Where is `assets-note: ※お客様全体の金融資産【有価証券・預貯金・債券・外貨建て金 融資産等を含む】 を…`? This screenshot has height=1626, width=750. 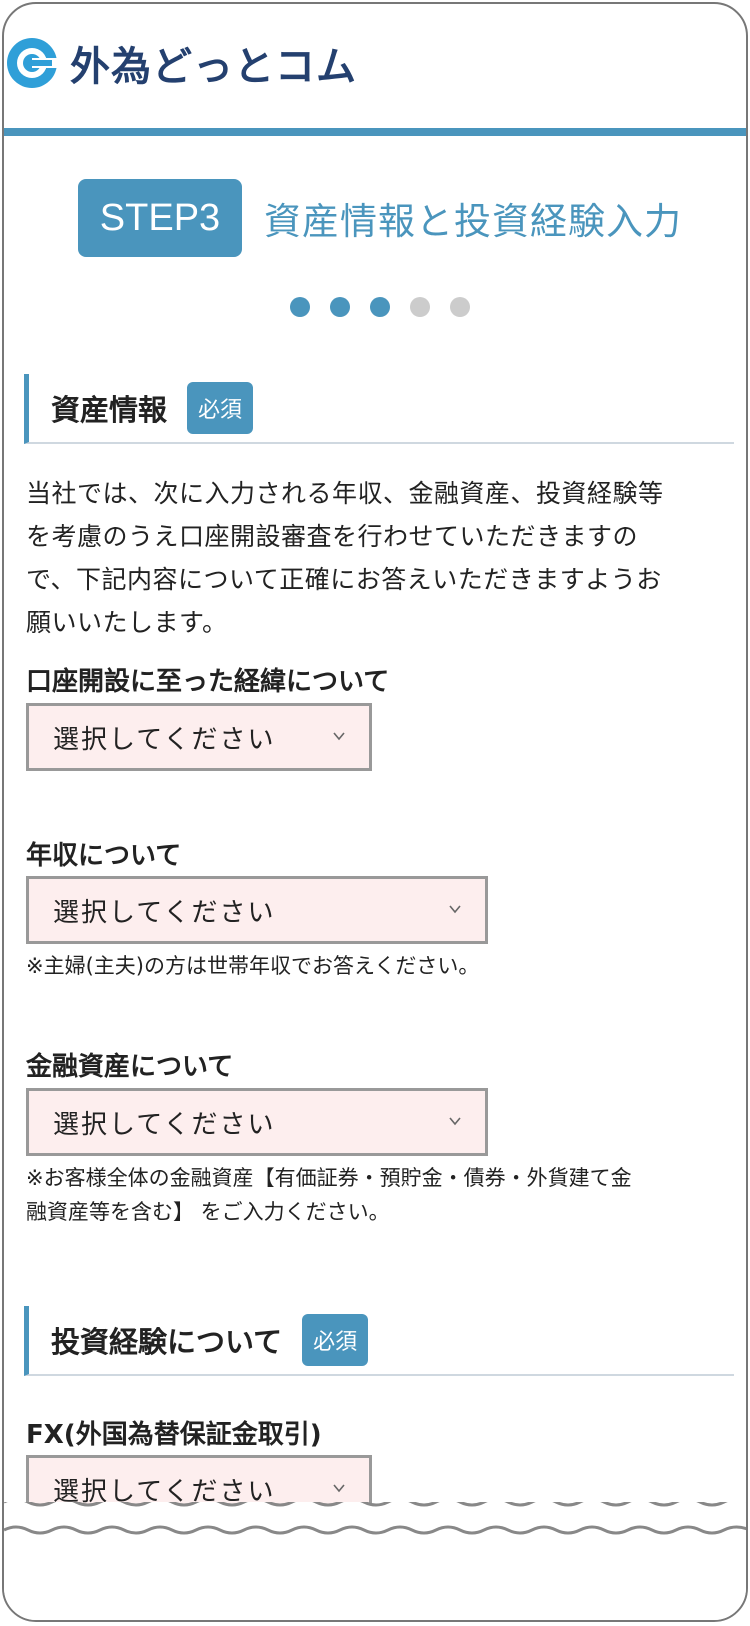 assets-note: ※お客様全体の金融資産【有価証券・預貯金・債券・外貨建て金 融資産等を含む】 を… is located at coordinates (376, 1195).